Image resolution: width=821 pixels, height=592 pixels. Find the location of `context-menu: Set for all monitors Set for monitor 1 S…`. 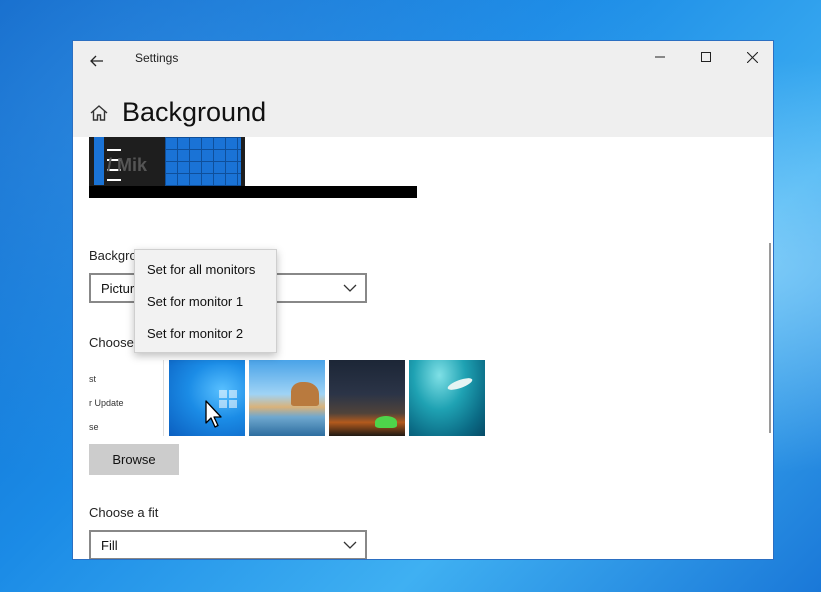

context-menu: Set for all monitors Set for monitor 1 S… is located at coordinates (205, 301).